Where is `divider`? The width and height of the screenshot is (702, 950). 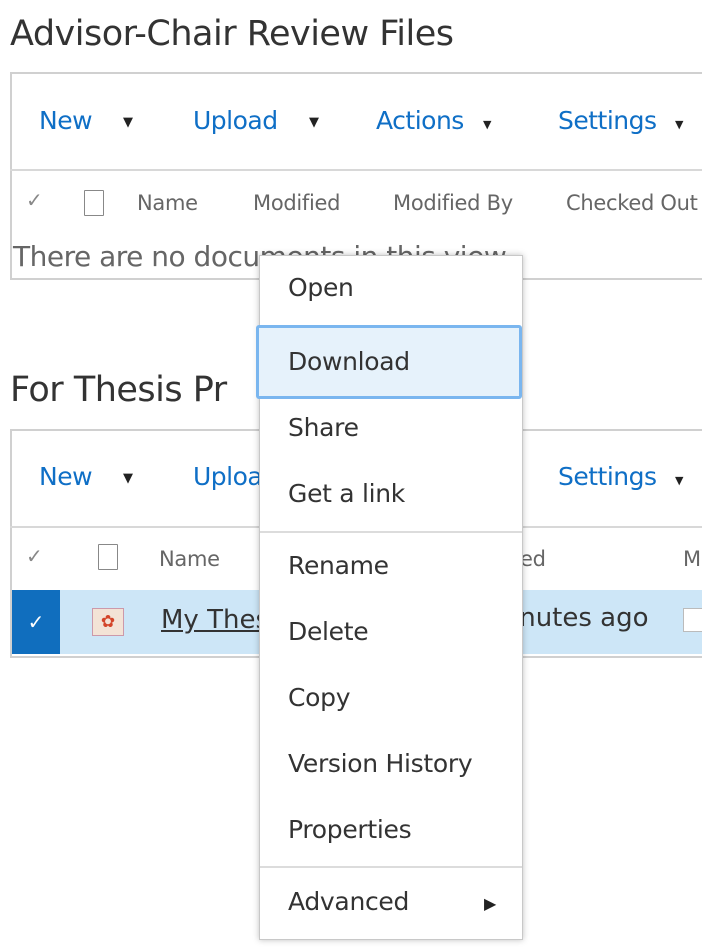
divider is located at coordinates (356, 170).